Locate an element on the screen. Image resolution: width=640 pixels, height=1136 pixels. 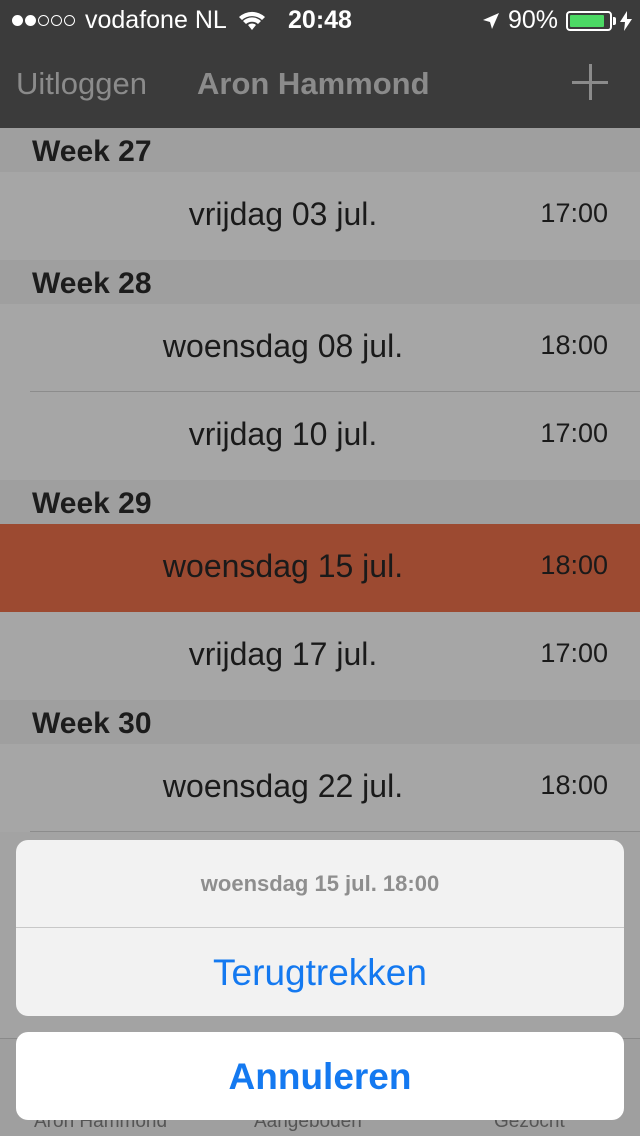
cancel-button: Annuleren is located at coordinates (320, 1076).